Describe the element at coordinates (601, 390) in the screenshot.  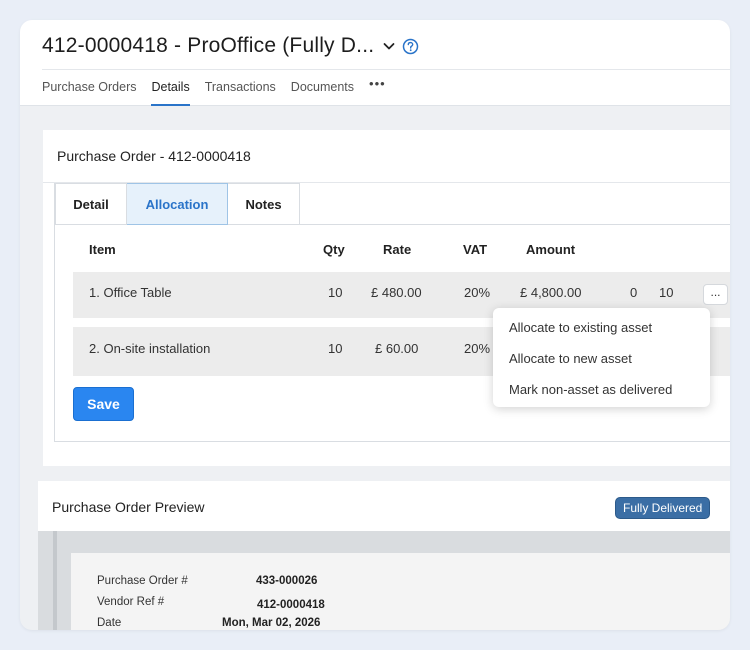
I see `menu-item-mark-non-asset-delivered: Mark non-asset as delivered` at that location.